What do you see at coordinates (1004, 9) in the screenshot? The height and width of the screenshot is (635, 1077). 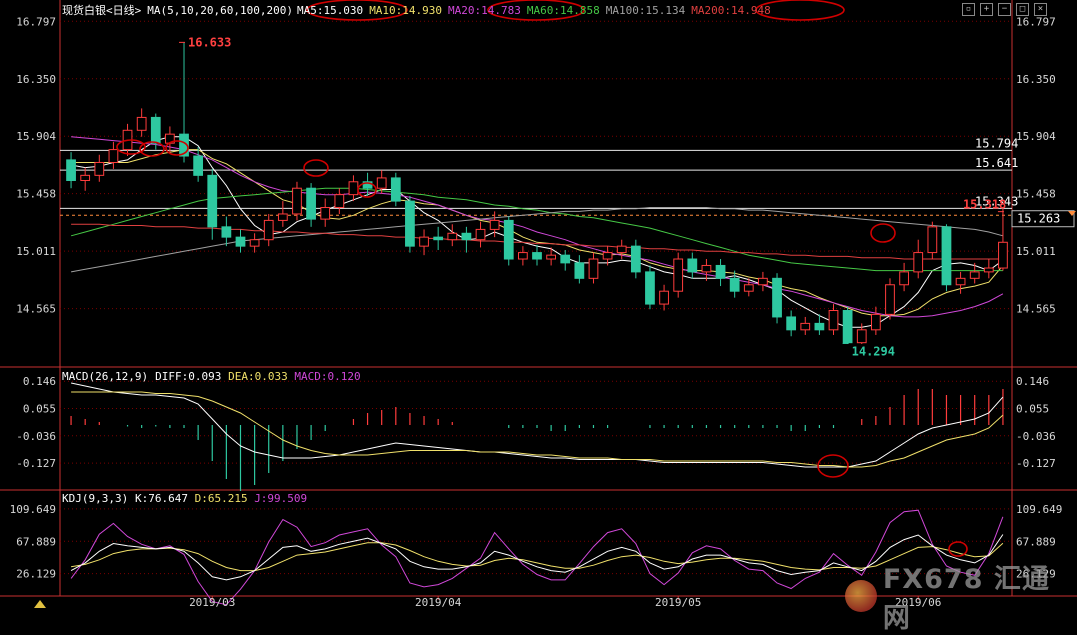 I see `minus-icon: −` at bounding box center [1004, 9].